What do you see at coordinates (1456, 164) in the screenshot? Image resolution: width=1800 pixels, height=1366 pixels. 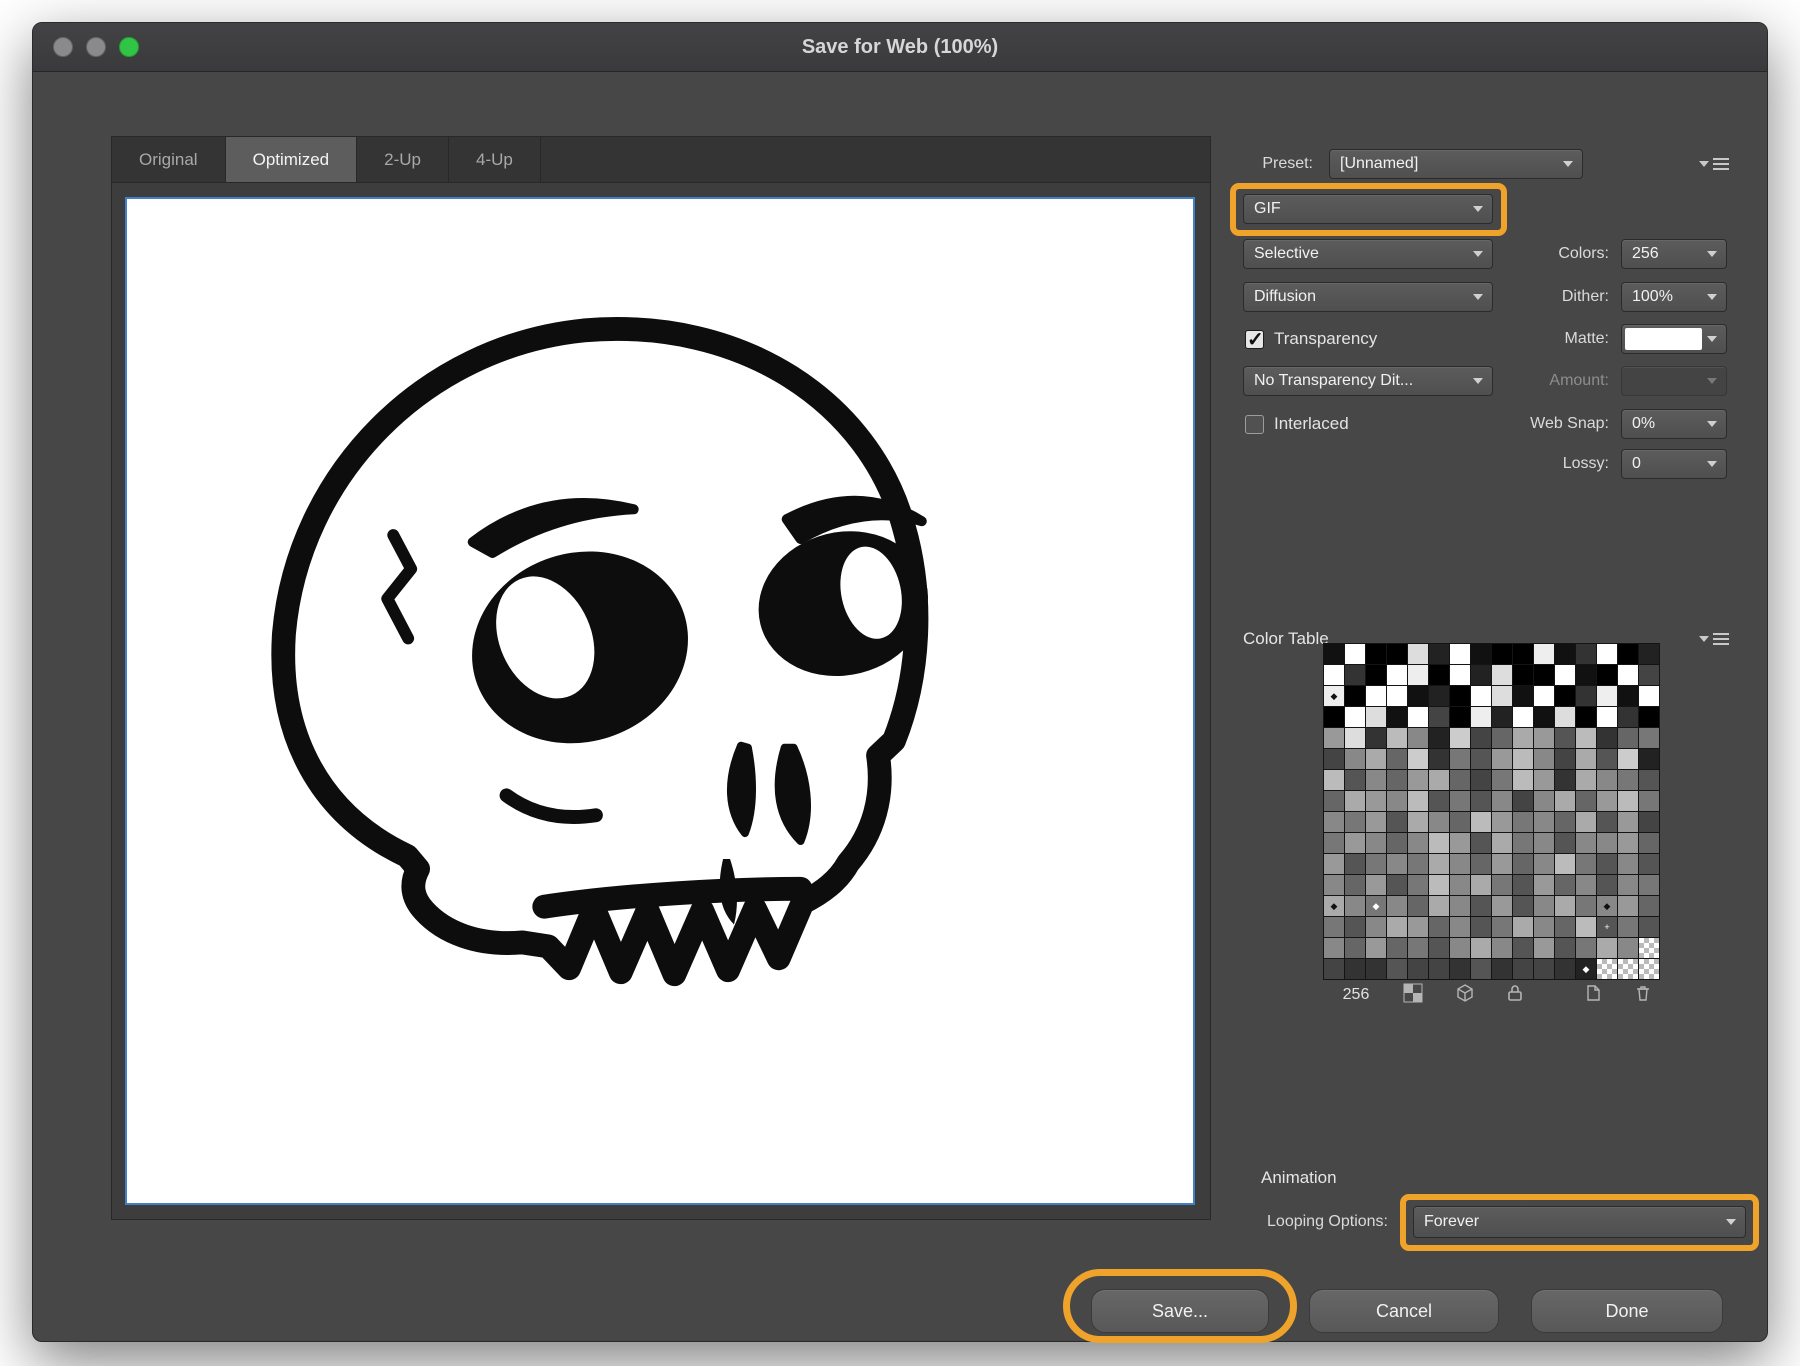 I see `preset-dropdown: [Unnamed]` at bounding box center [1456, 164].